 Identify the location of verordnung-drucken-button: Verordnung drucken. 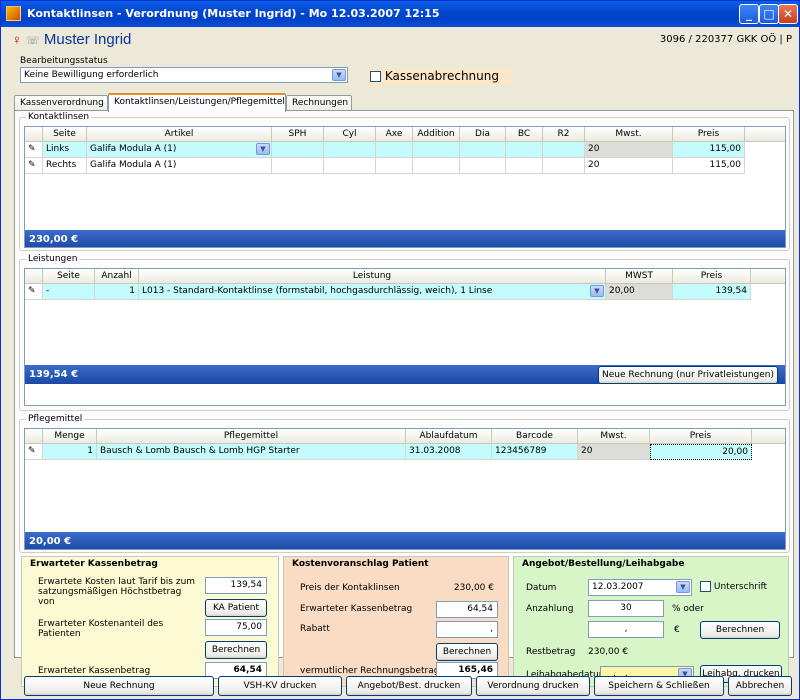
(533, 686).